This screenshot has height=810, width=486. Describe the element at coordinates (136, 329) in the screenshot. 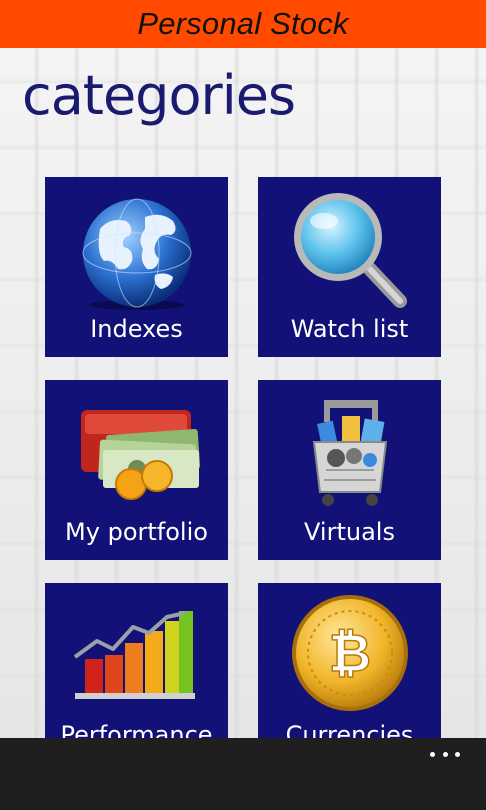

I see `tile-label: Indexes` at that location.